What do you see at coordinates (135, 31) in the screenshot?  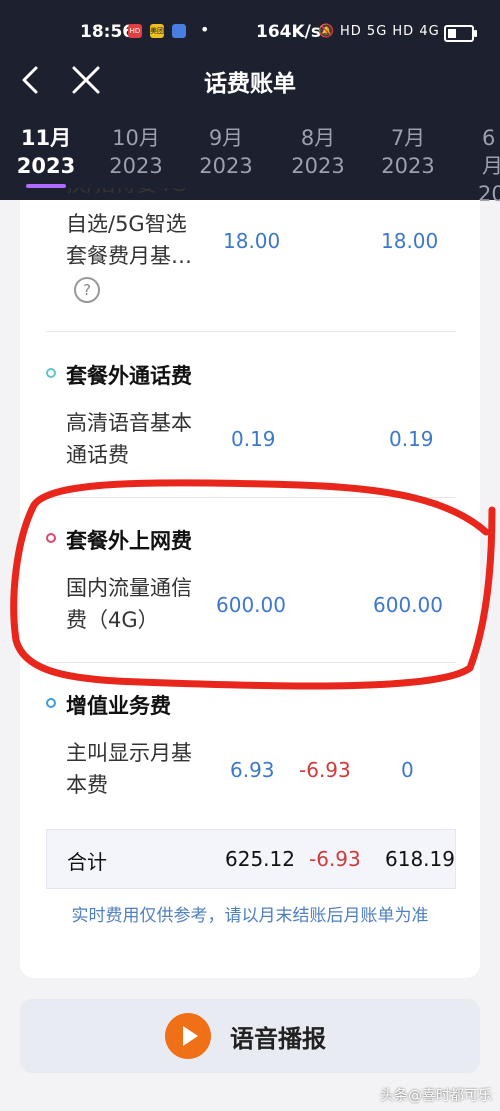 I see `app-badge-icon: HD` at bounding box center [135, 31].